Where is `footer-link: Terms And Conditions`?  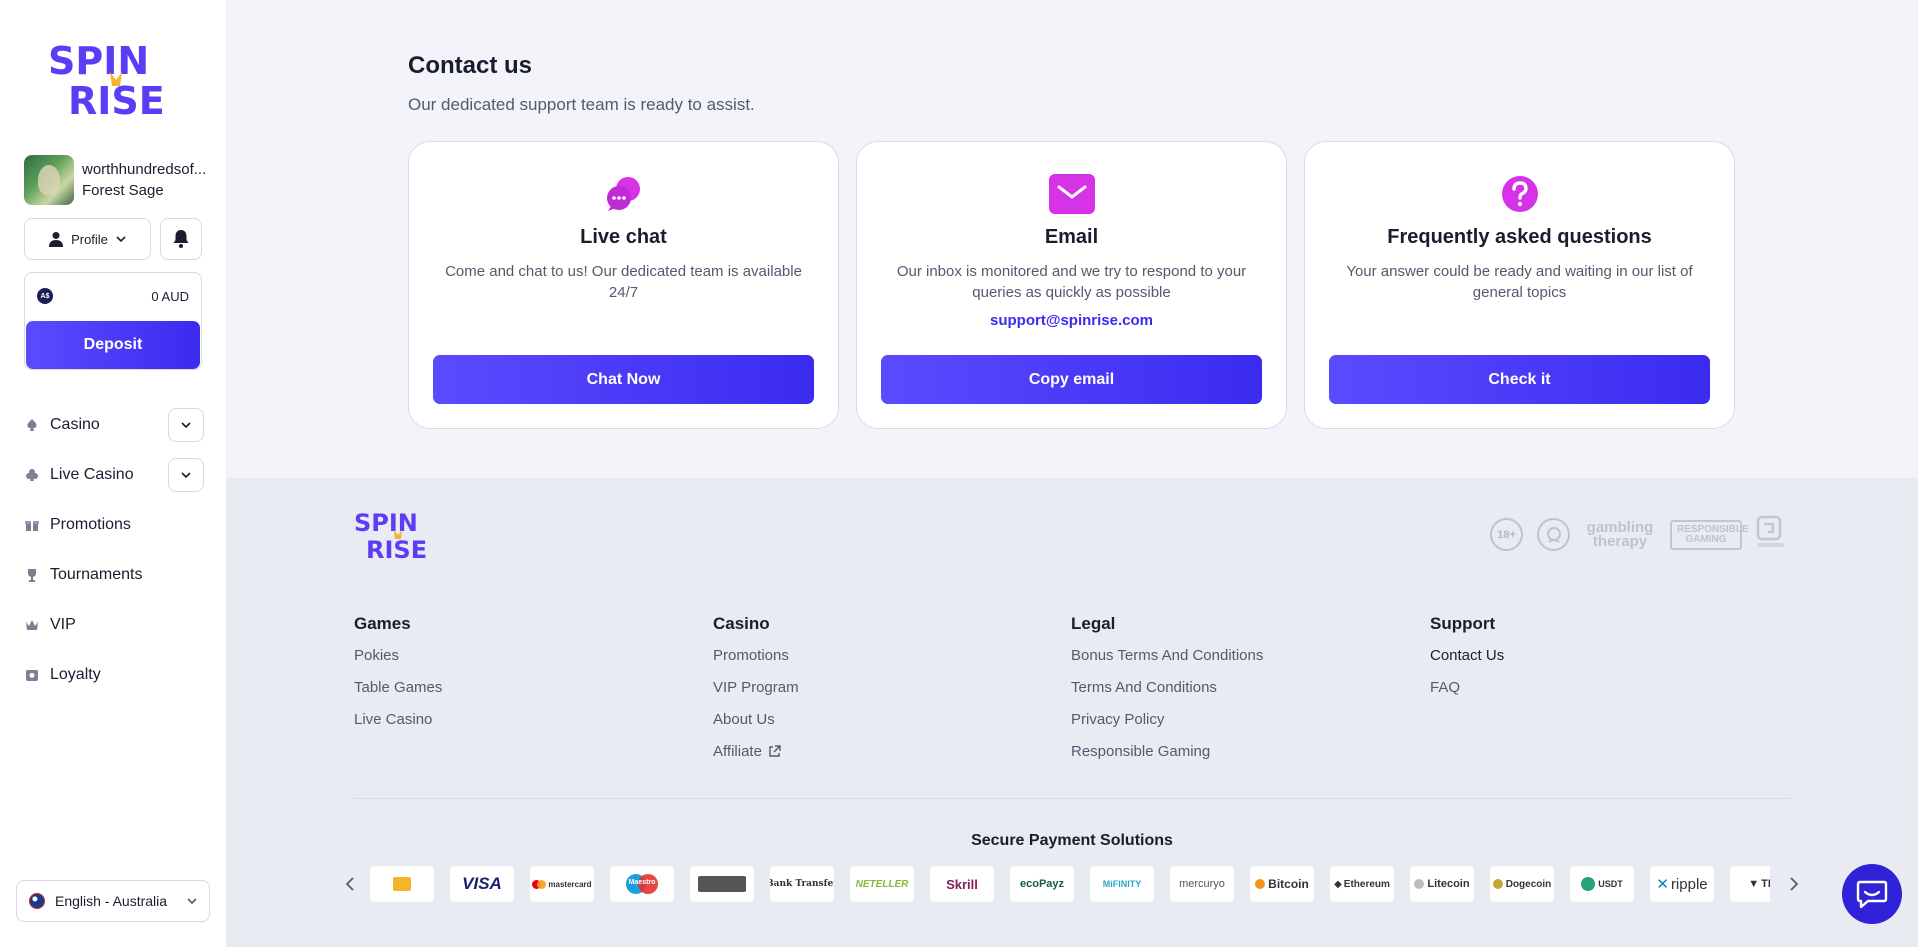
footer-link: Terms And Conditions is located at coordinates (1241, 694).